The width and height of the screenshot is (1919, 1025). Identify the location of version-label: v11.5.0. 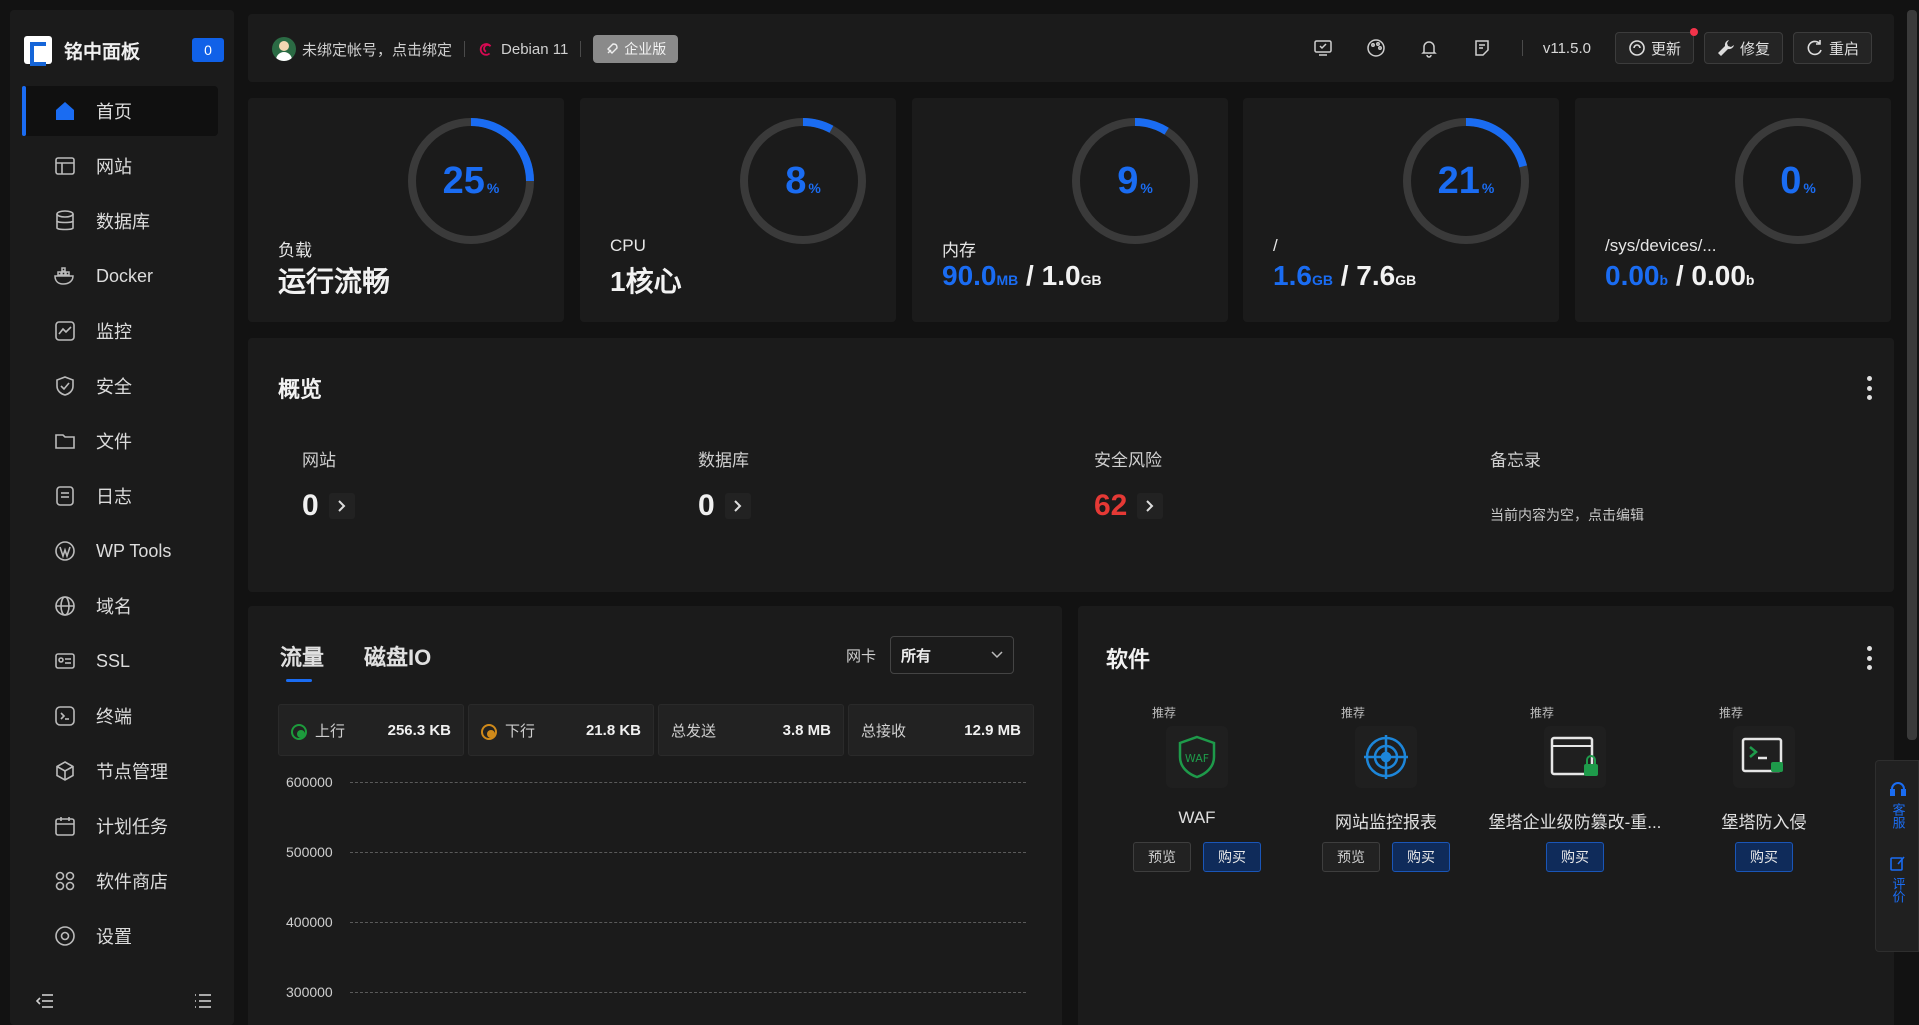
(1566, 48).